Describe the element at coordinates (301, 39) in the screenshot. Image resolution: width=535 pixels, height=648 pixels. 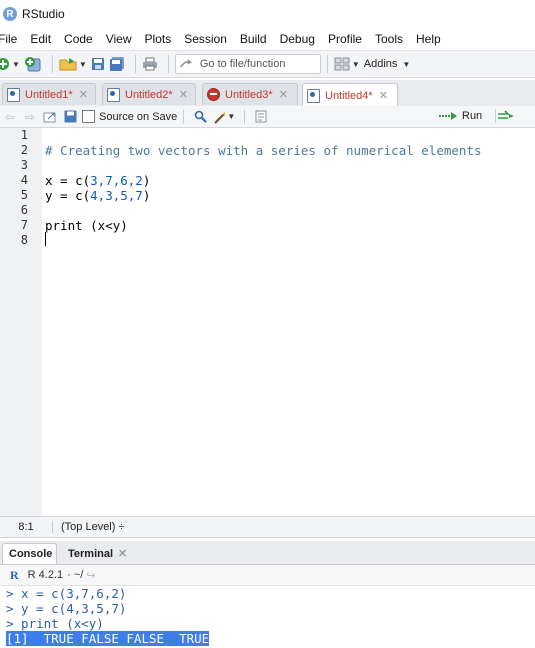
I see `menu-debug: Debug` at that location.